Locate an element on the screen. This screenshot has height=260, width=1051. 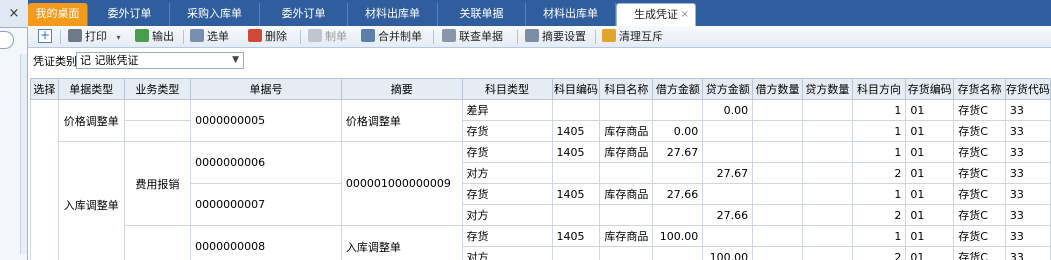
tab-close-icon: × is located at coordinates (685, 15).